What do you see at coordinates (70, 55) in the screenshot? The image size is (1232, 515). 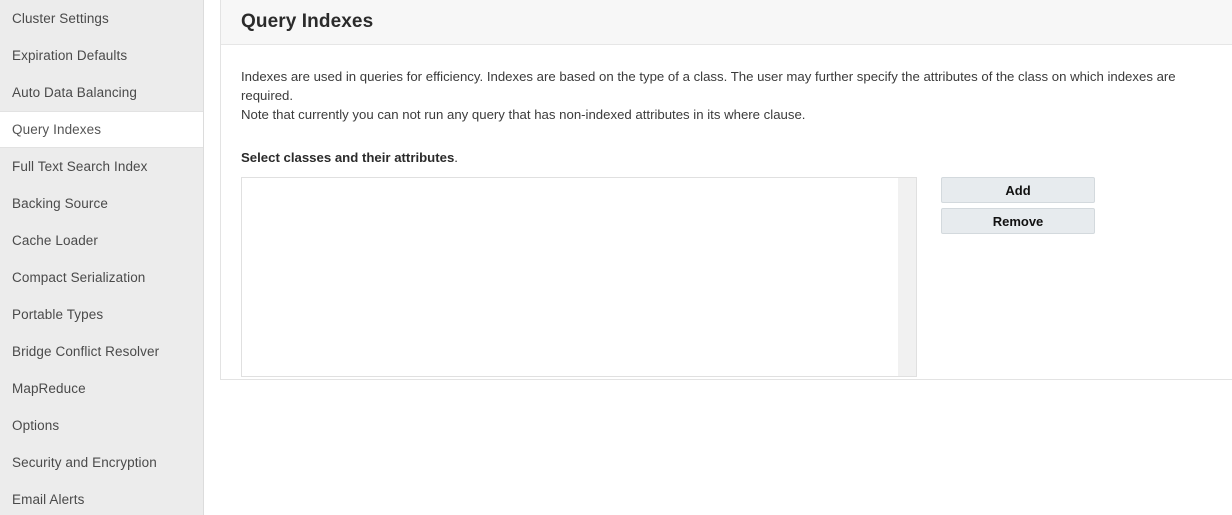 I see `sidebar-item-label: Expiration Defaults` at bounding box center [70, 55].